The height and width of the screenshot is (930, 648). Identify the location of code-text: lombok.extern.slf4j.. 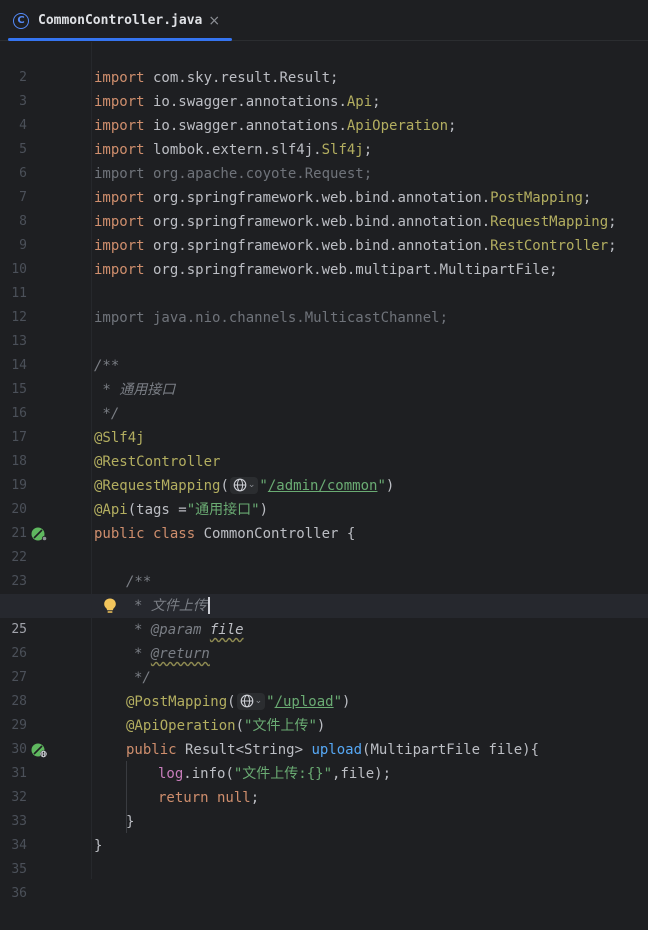
(233, 150).